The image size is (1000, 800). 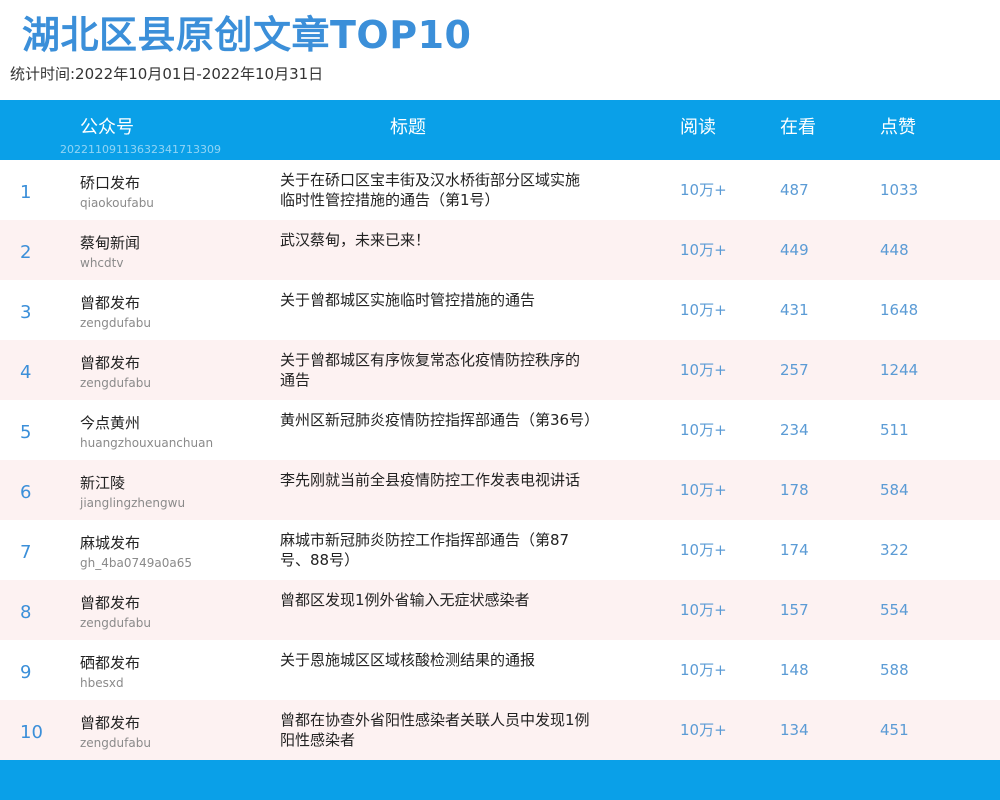 What do you see at coordinates (899, 310) in the screenshot?
I see `like-count: 1648` at bounding box center [899, 310].